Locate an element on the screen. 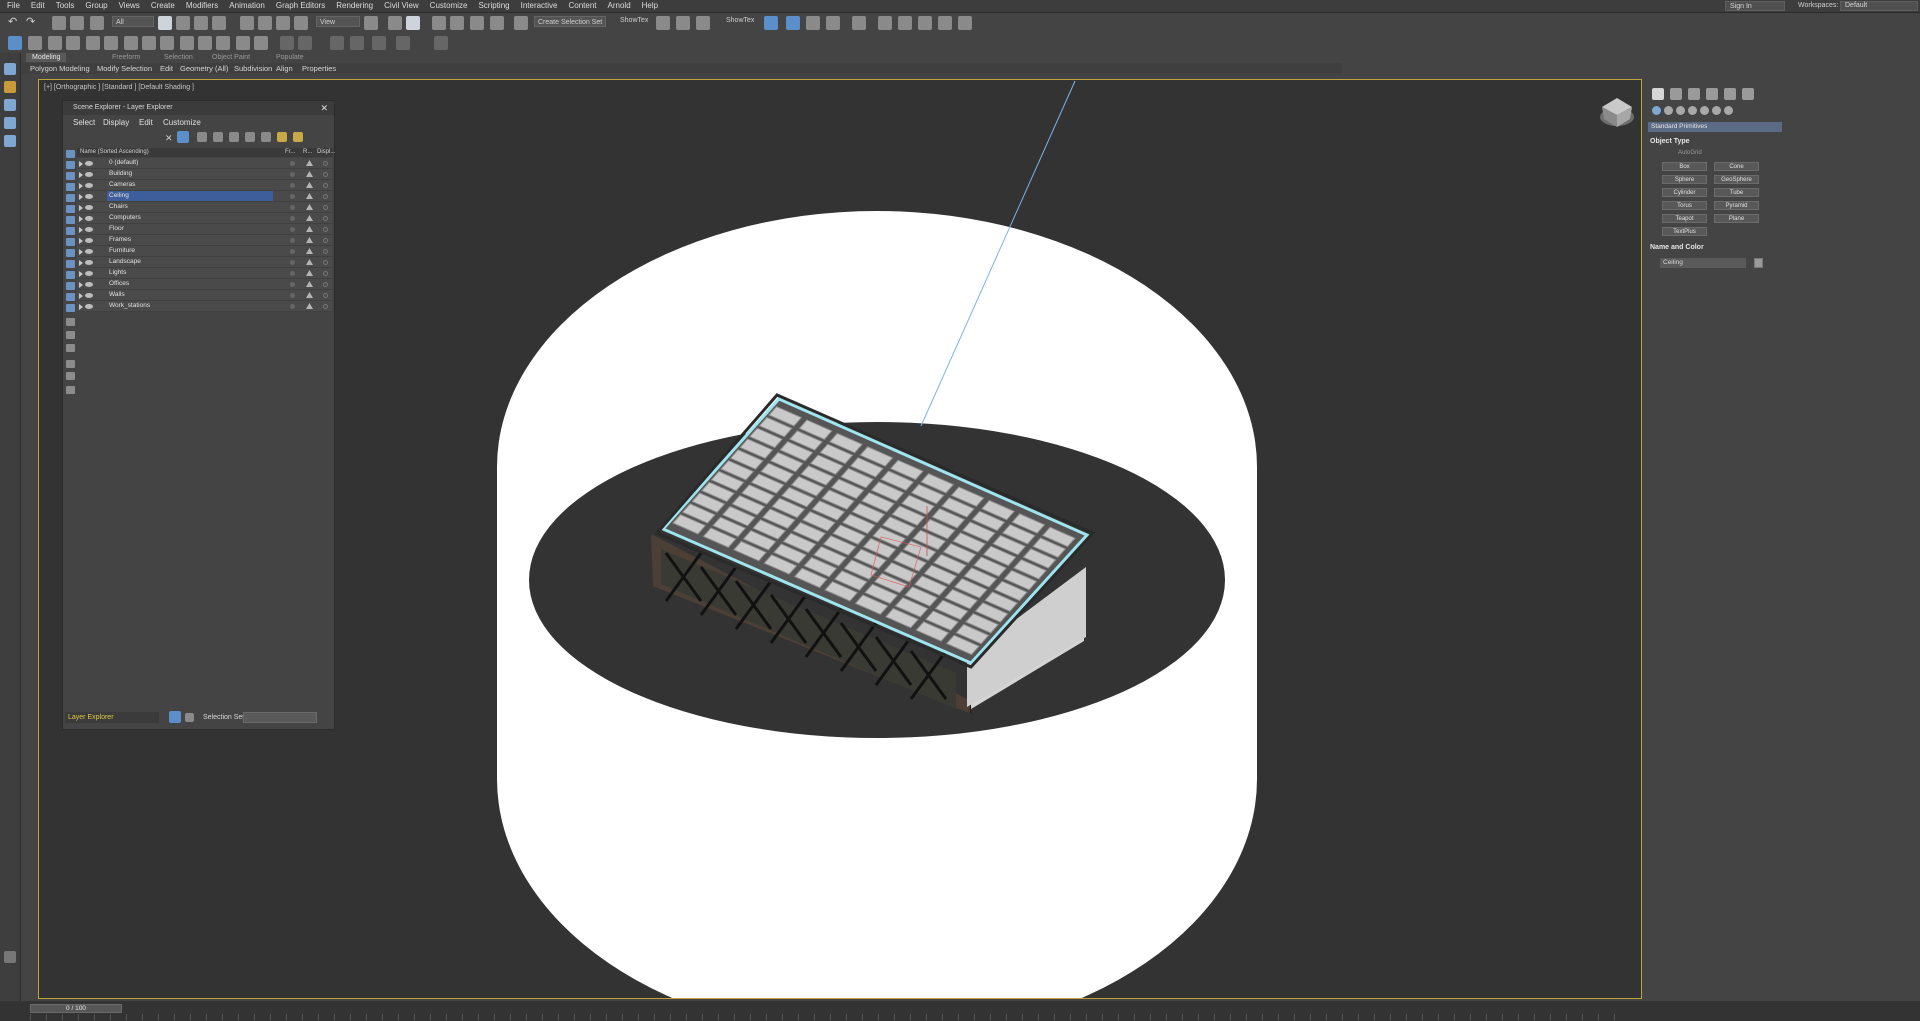  ribbon-tab-populate: Populate is located at coordinates (290, 57).